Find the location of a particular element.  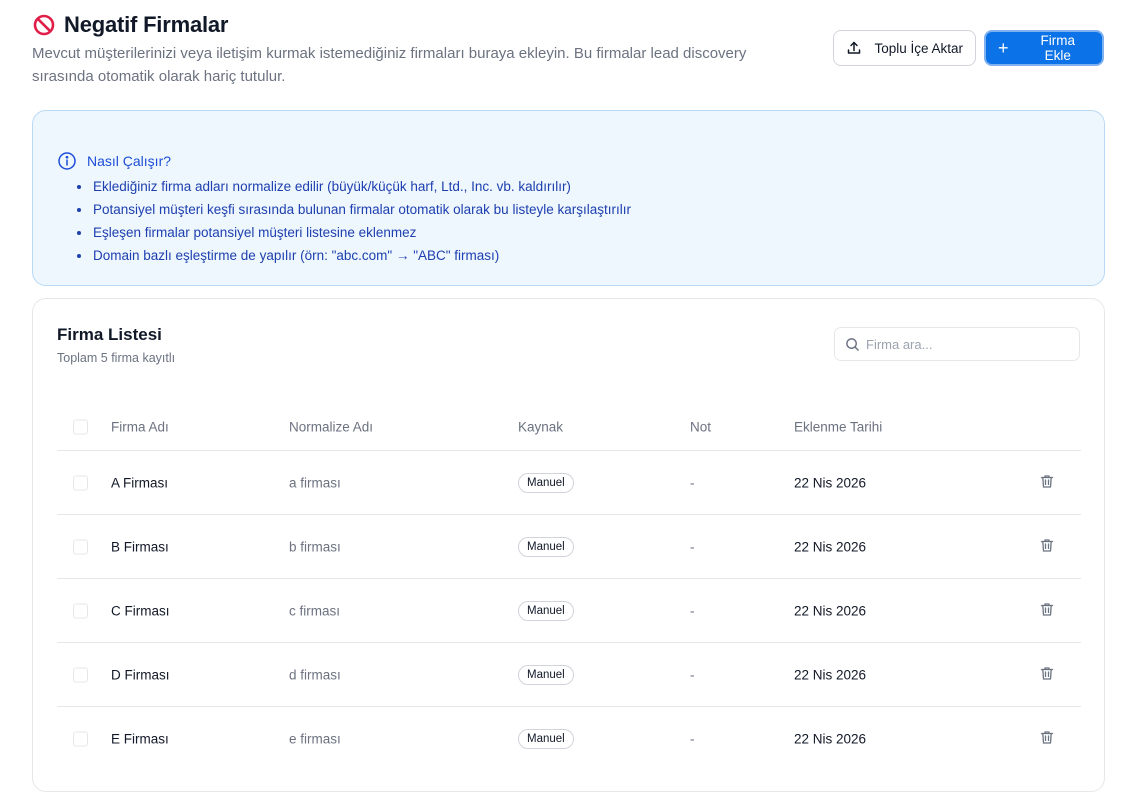

normalized-name: c firması is located at coordinates (315, 610).